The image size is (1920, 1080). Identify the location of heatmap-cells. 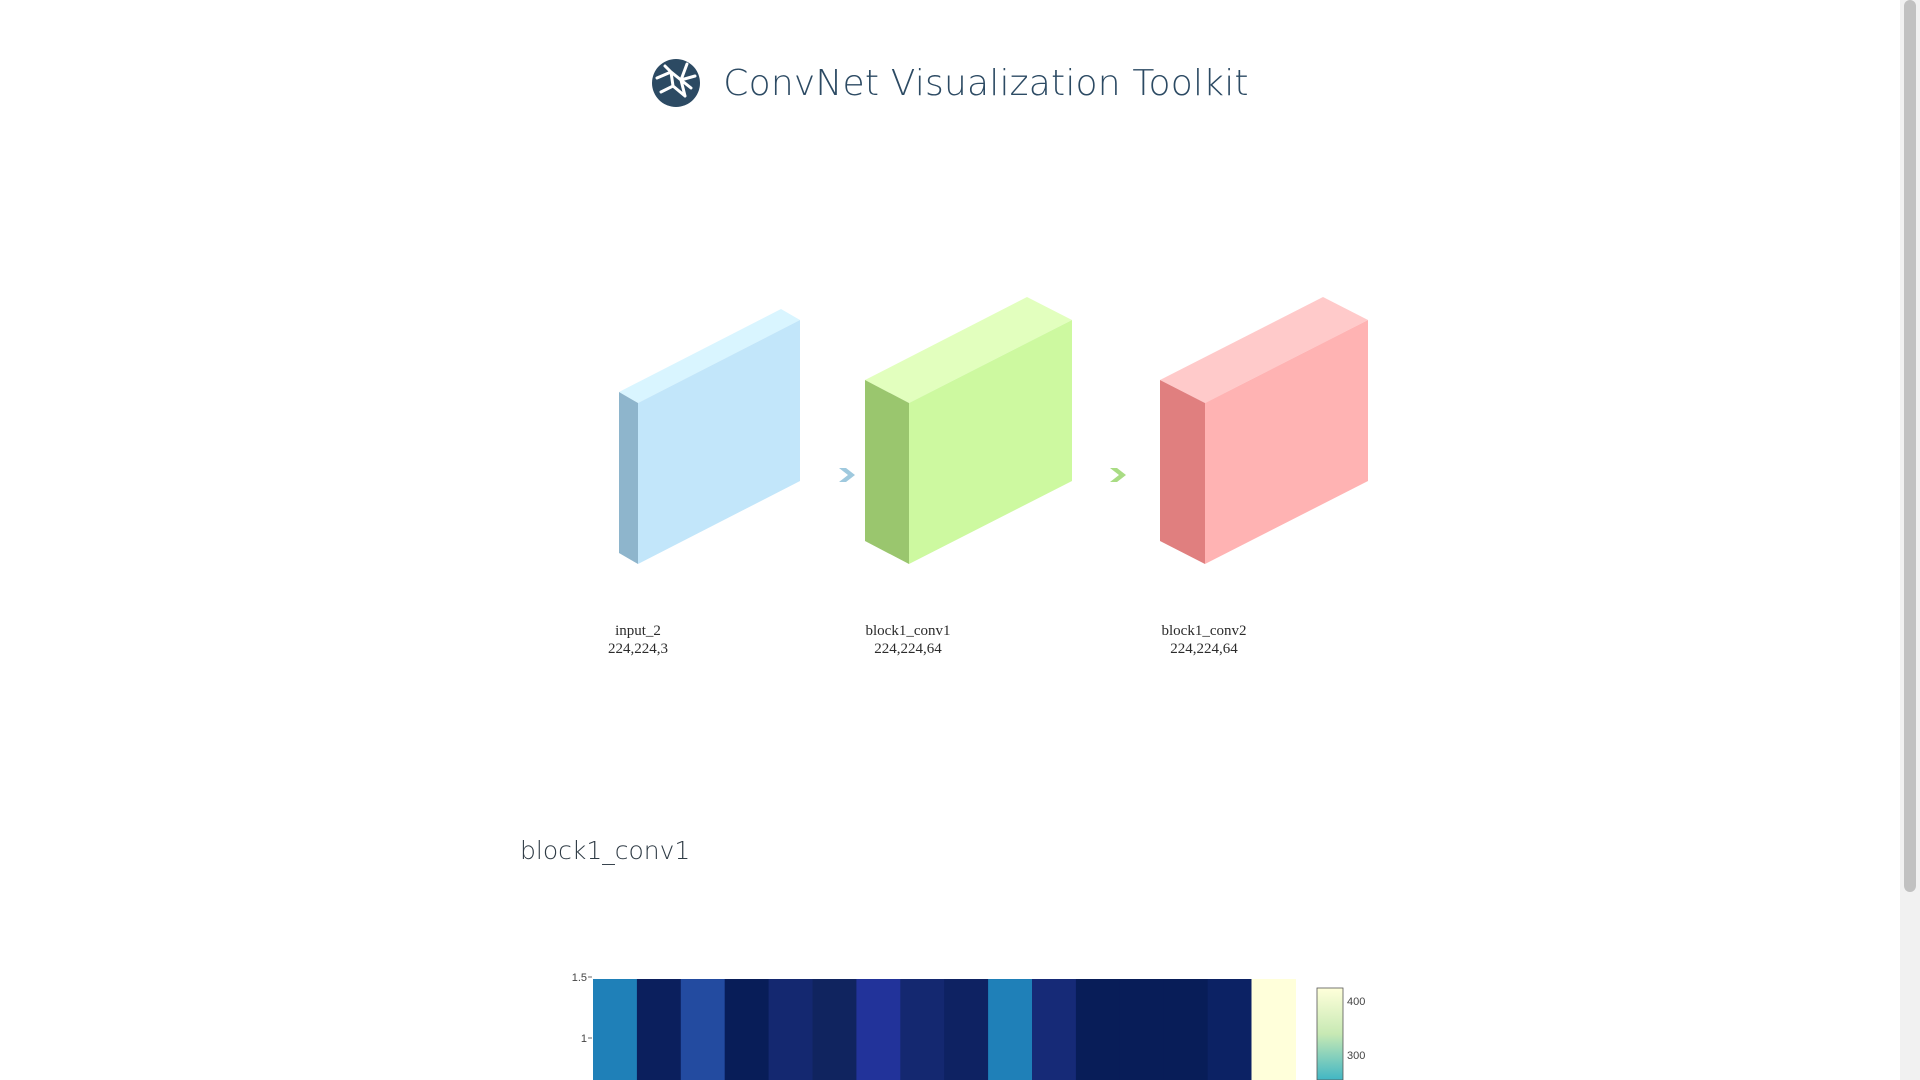
(944, 1029).